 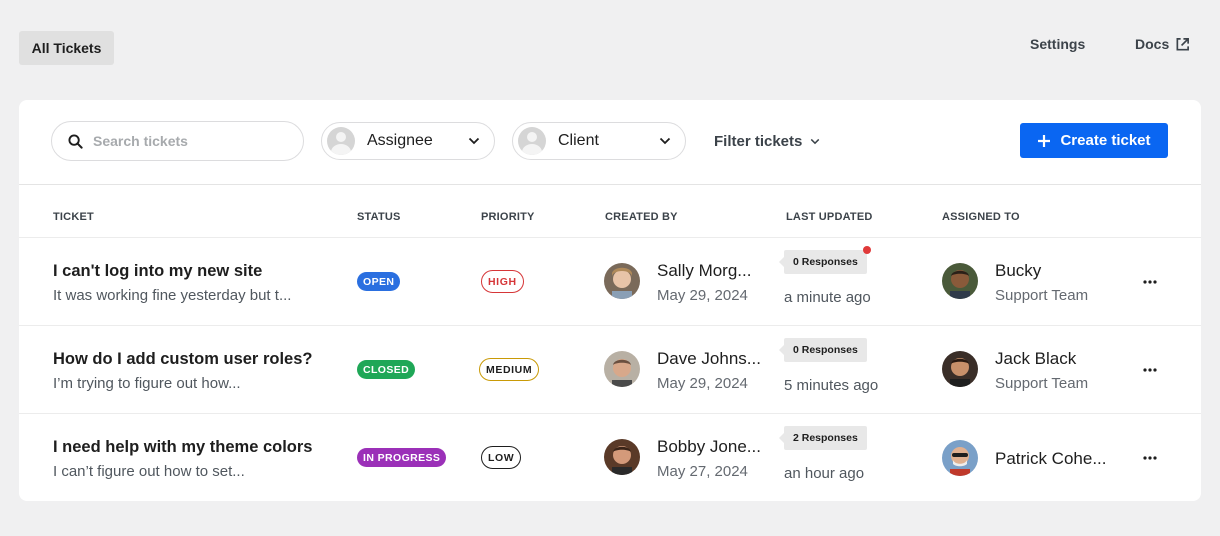 I want to click on status-badge: IN PROGRESS, so click(x=402, y=457).